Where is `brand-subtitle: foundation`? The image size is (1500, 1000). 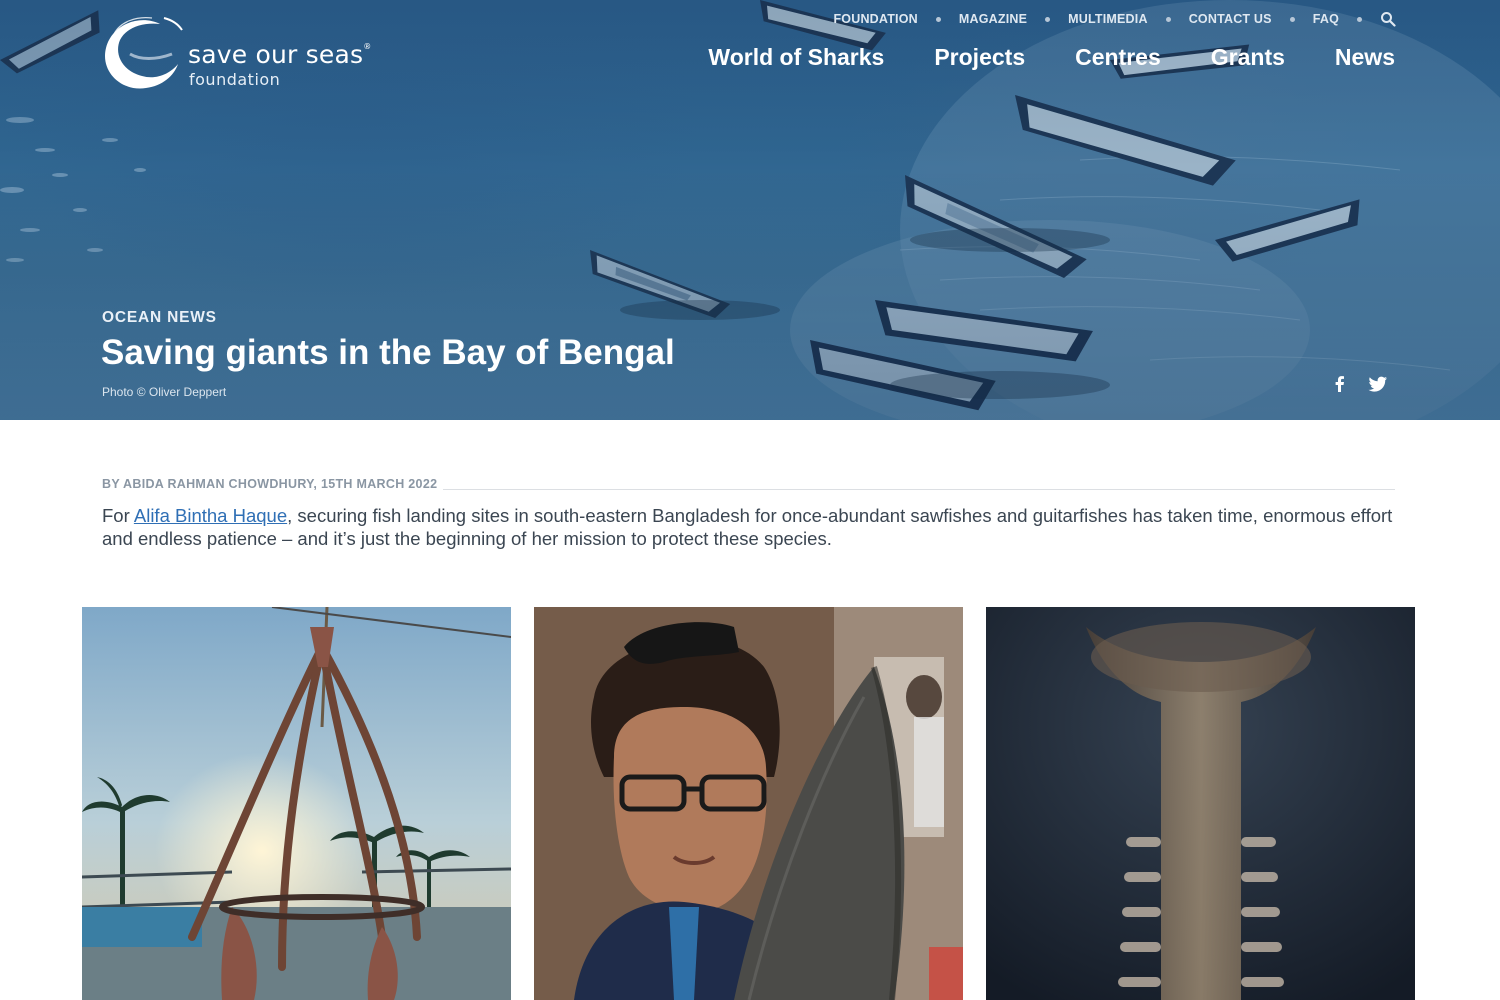 brand-subtitle: foundation is located at coordinates (235, 79).